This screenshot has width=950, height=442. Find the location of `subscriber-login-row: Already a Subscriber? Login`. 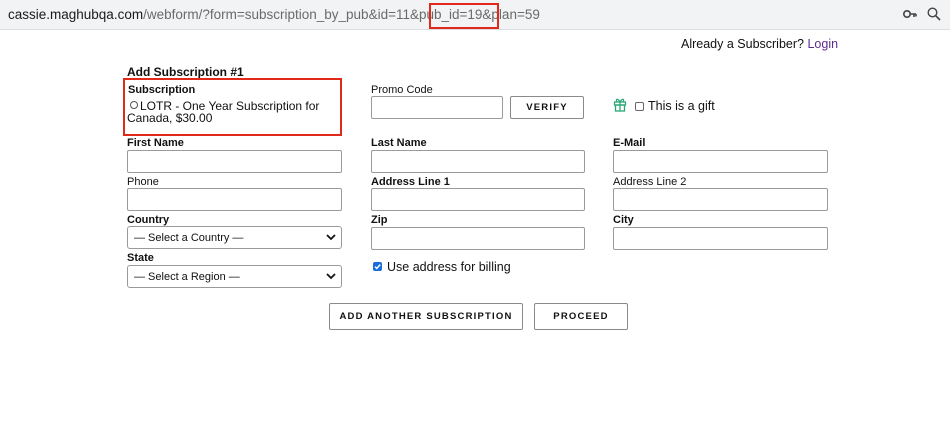

subscriber-login-row: Already a Subscriber? Login is located at coordinates (759, 44).